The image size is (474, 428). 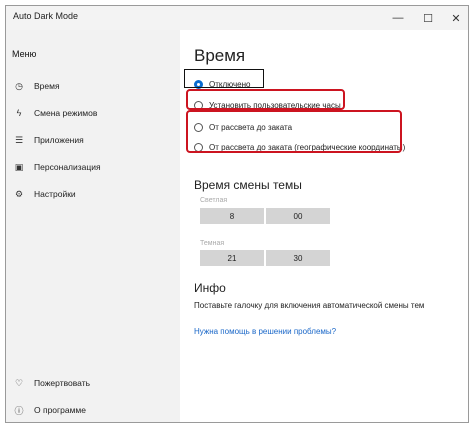 I want to click on light-label: Светлая, so click(x=214, y=200).